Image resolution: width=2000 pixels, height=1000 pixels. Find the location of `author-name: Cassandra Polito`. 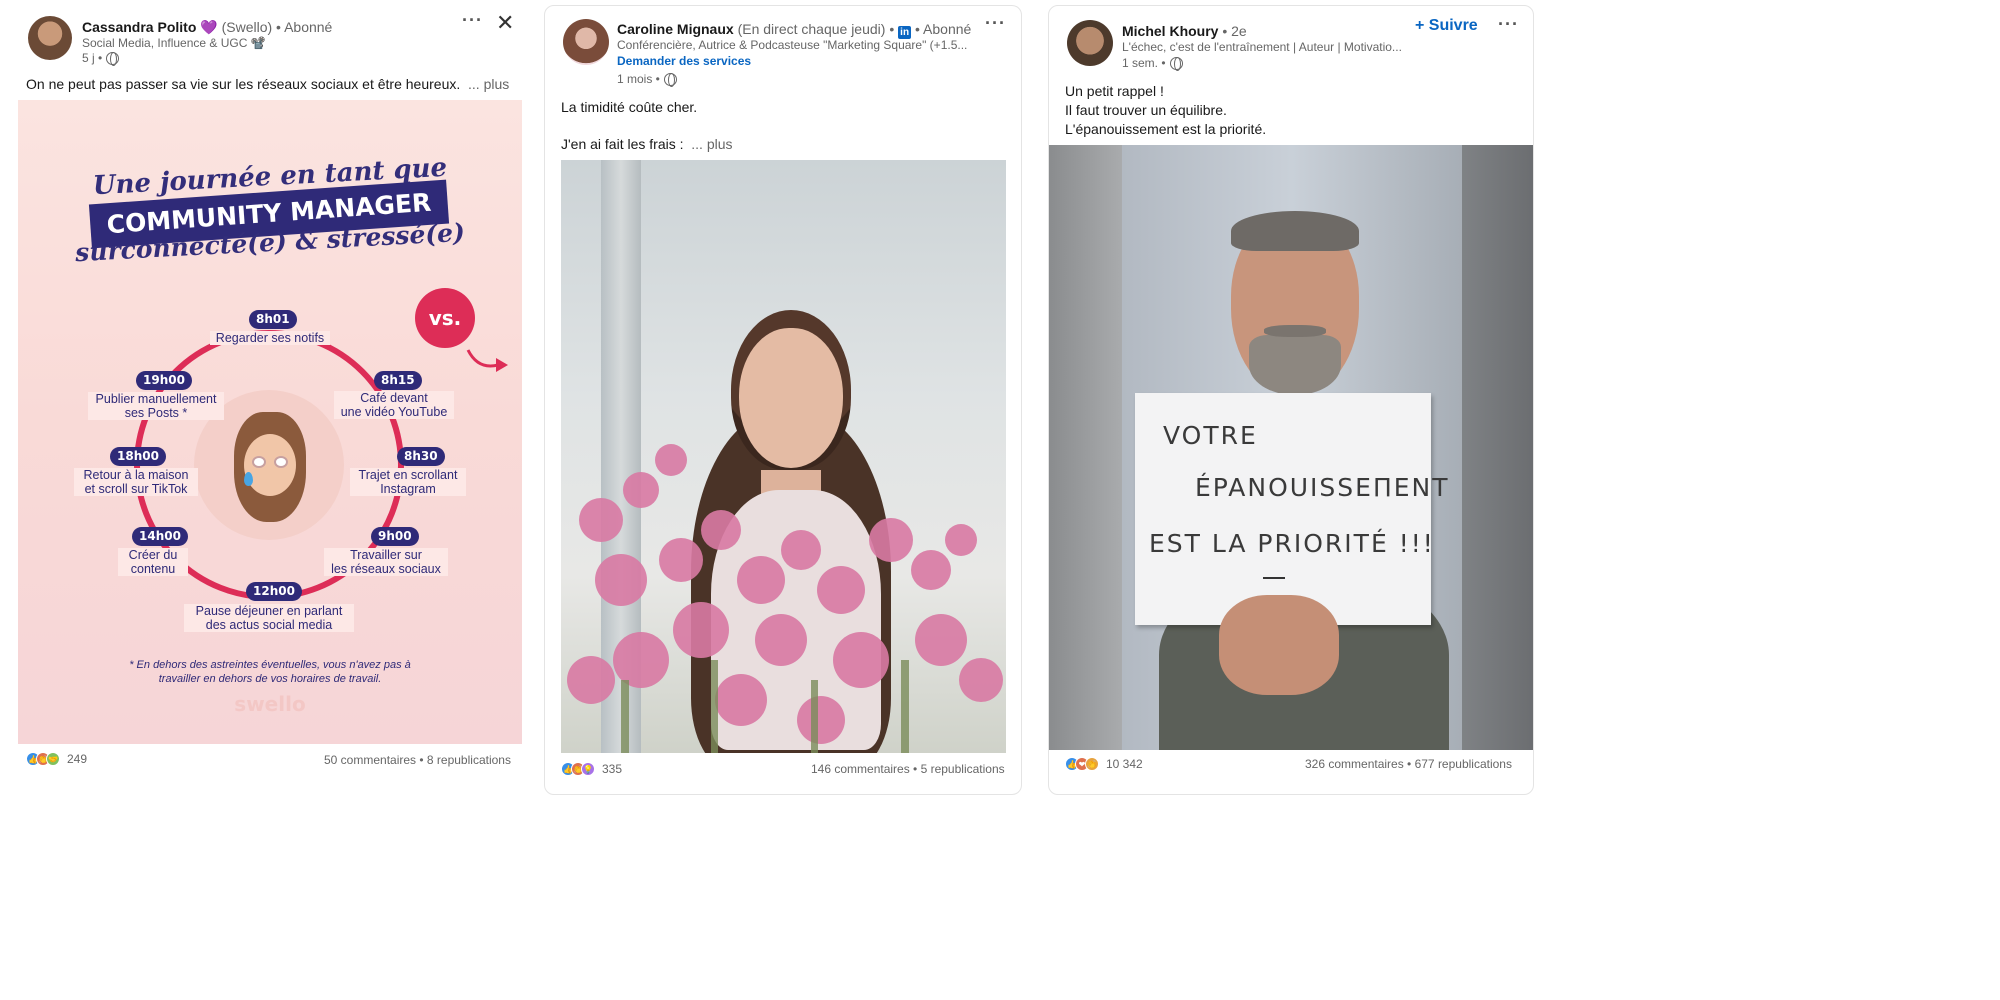

author-name: Cassandra Polito is located at coordinates (139, 27).